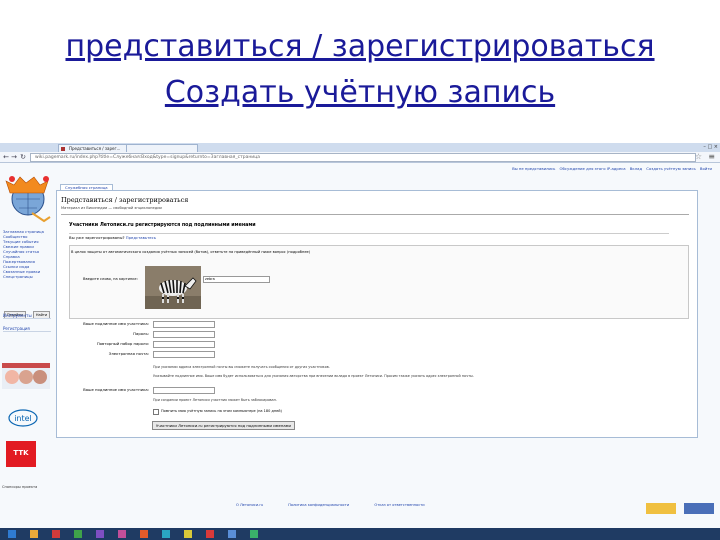  Describe the element at coordinates (125, 200) in the screenshot. I see `page-title: Представиться / зарегистрироваться` at that location.